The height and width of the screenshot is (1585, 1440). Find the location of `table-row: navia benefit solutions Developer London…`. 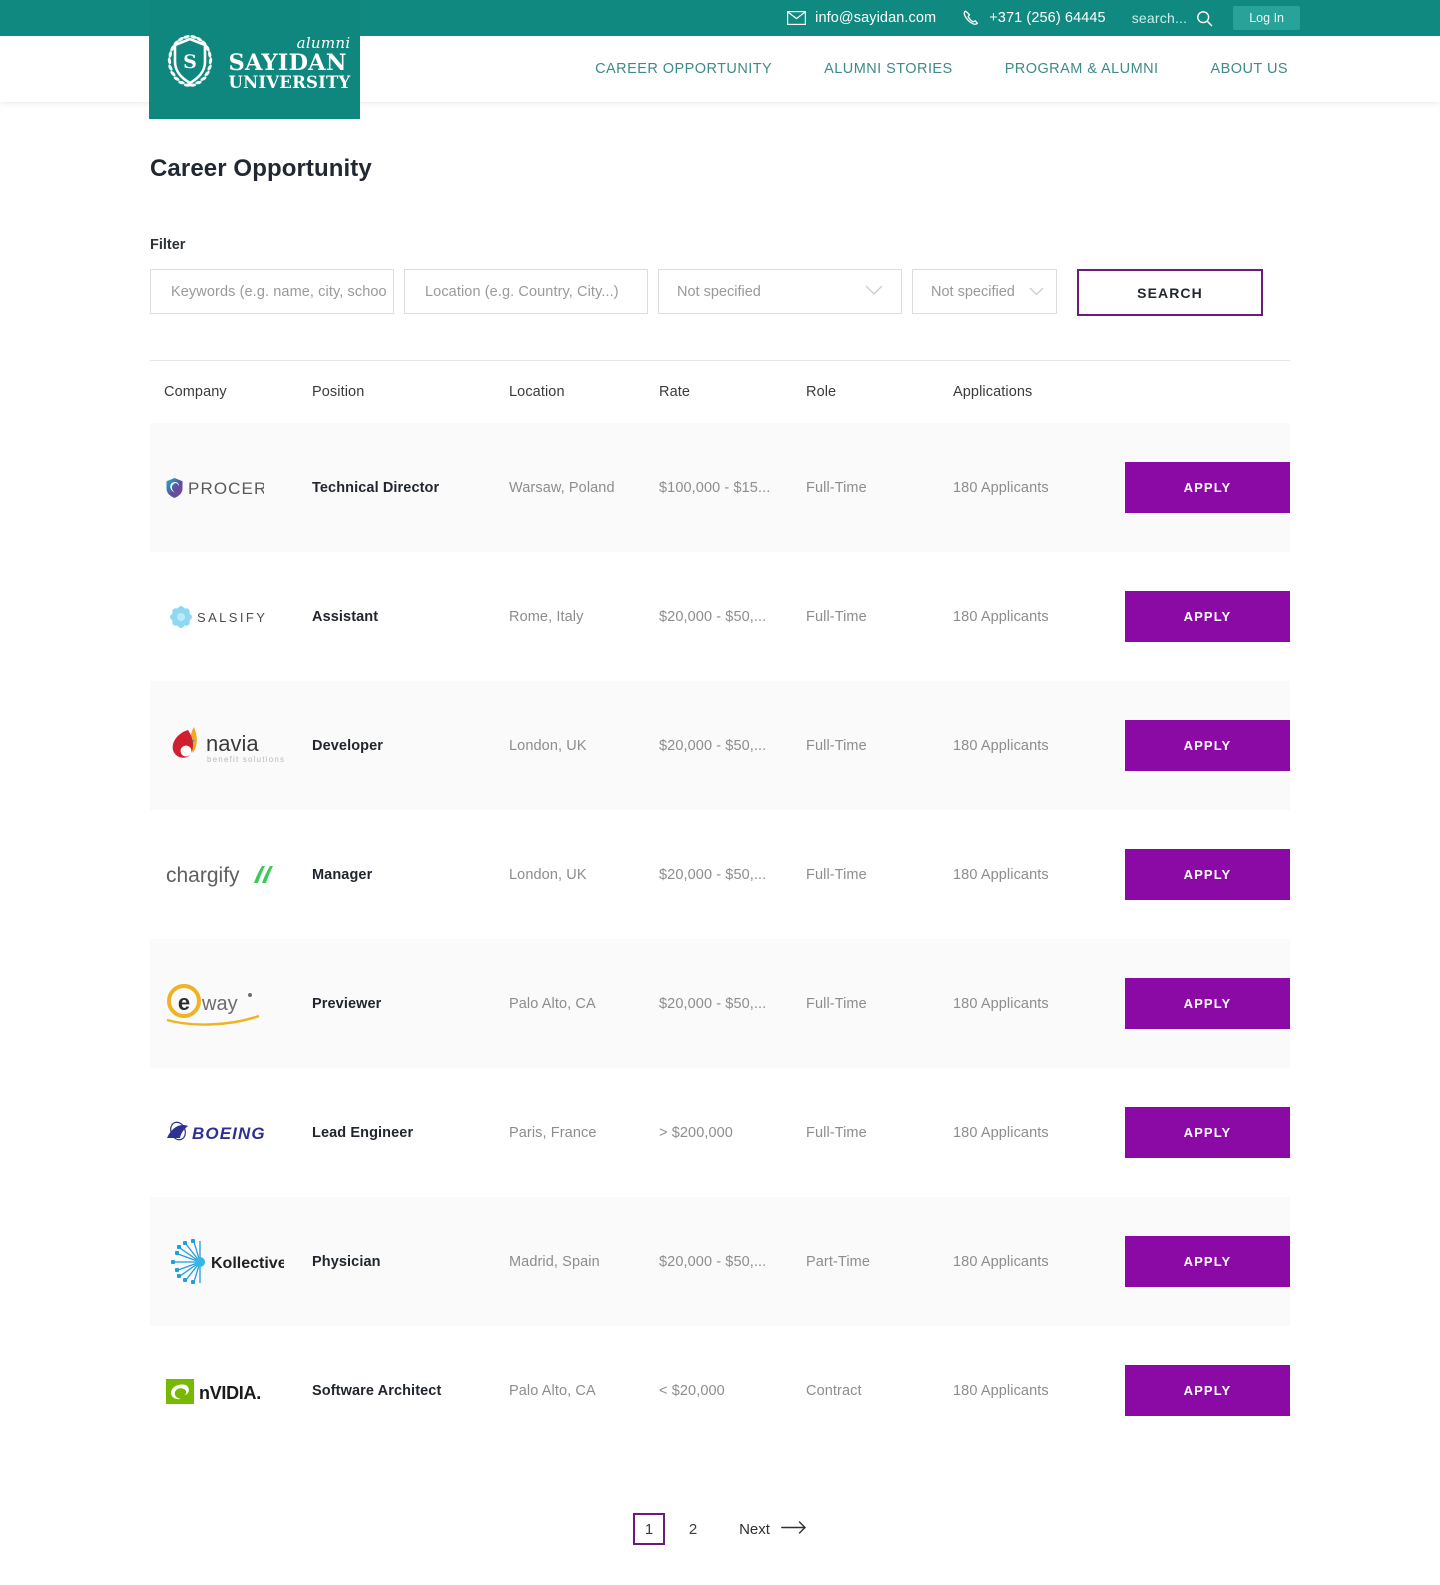

table-row: navia benefit solutions Developer London… is located at coordinates (720, 745).